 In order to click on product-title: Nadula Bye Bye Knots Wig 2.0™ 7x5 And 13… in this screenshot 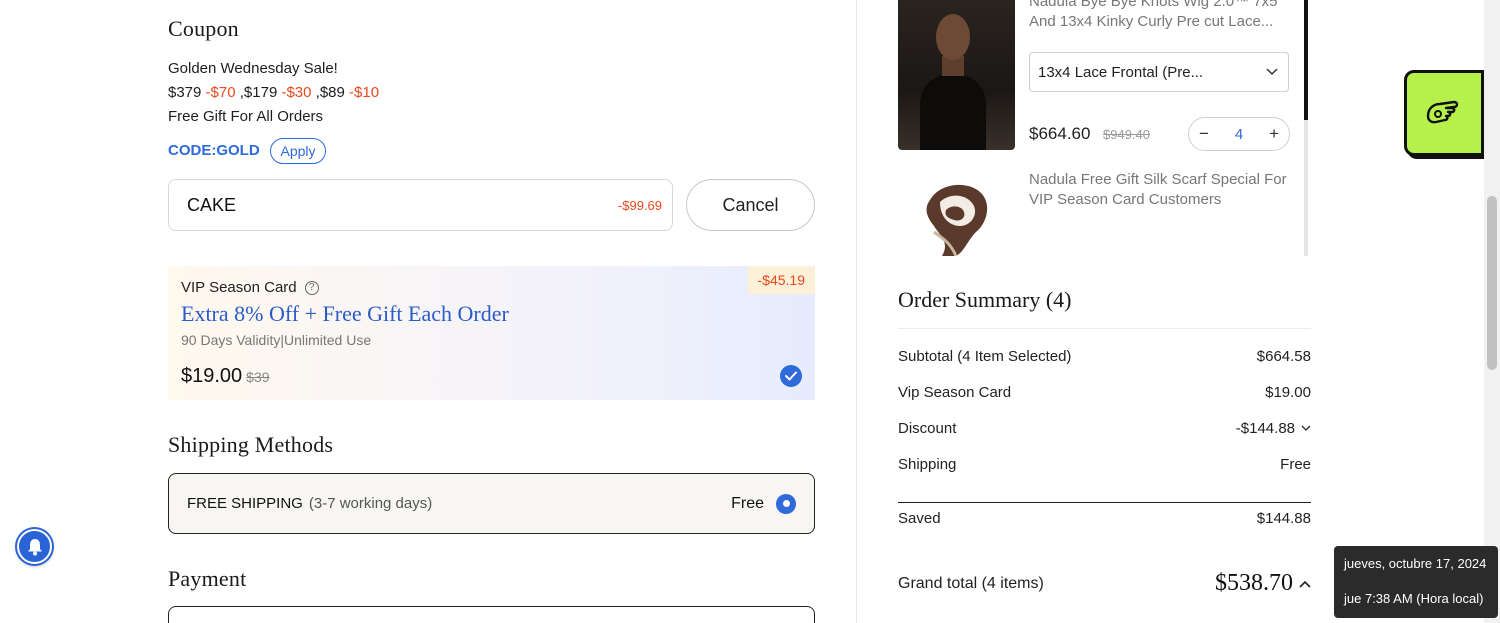, I will do `click(1160, 16)`.